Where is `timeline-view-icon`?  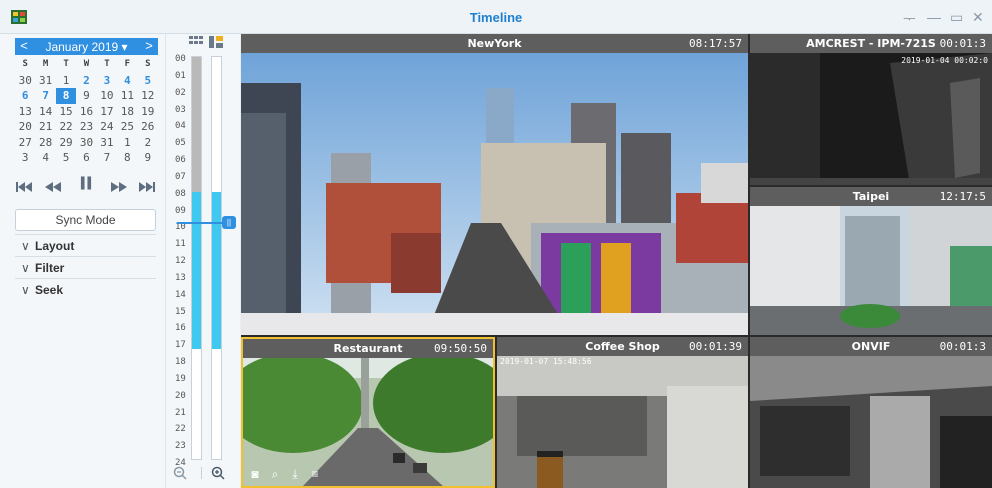 timeline-view-icon is located at coordinates (216, 42).